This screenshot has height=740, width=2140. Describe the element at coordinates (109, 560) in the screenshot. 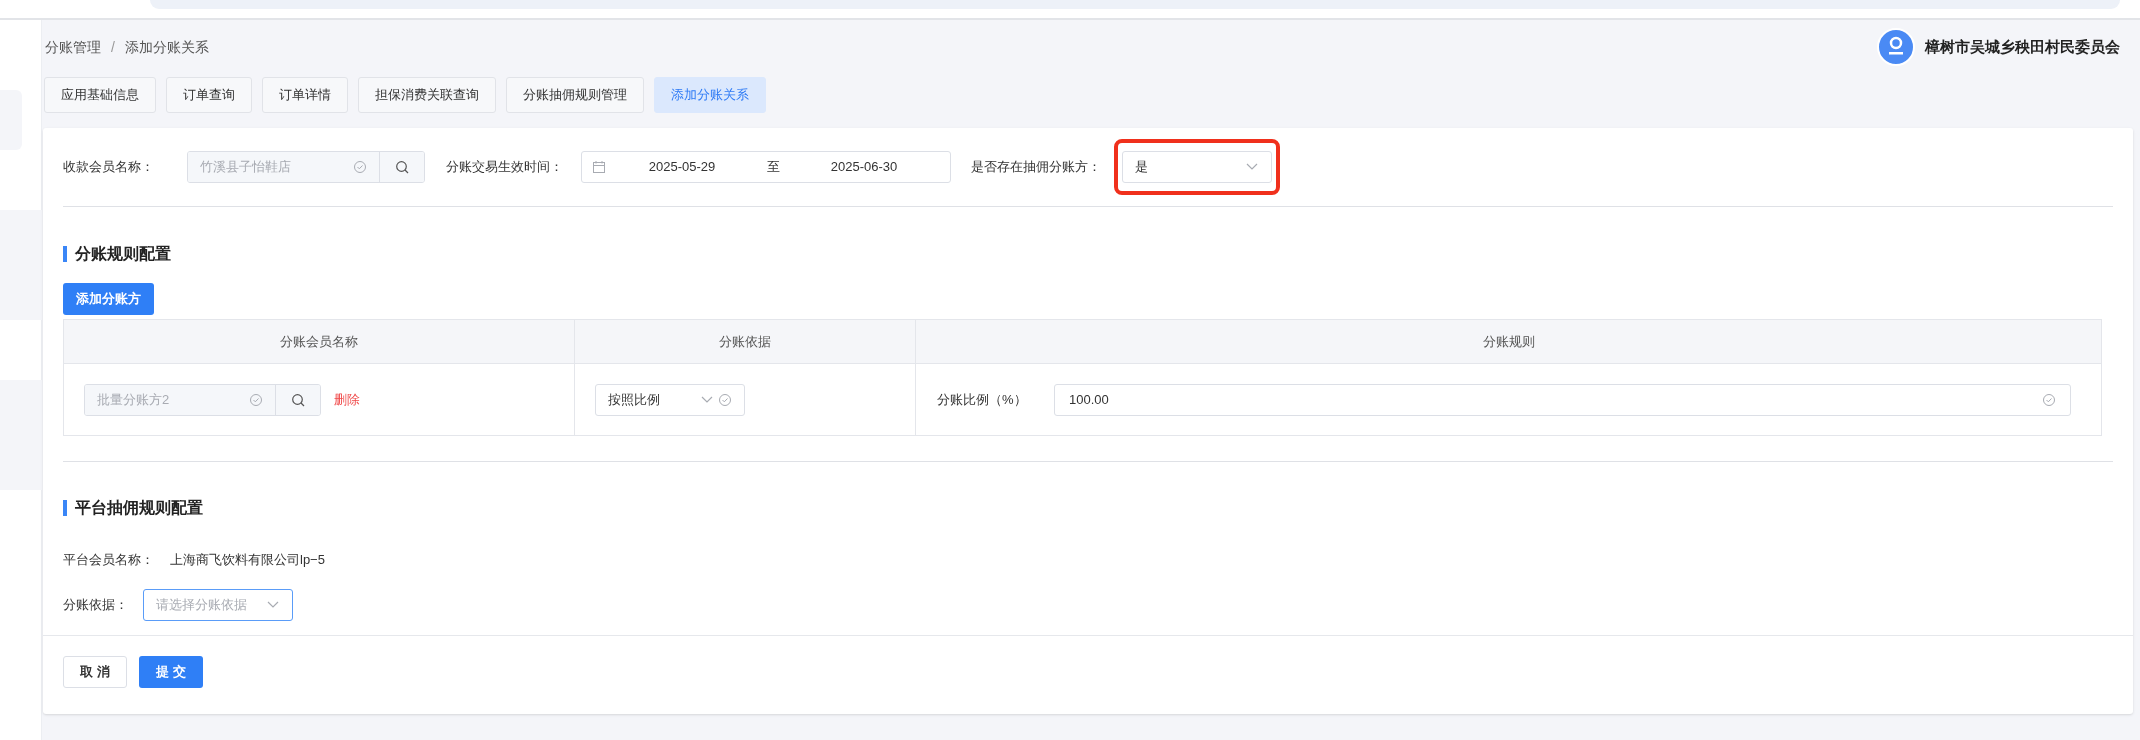

I see `field-label: 平台会员名称：` at that location.